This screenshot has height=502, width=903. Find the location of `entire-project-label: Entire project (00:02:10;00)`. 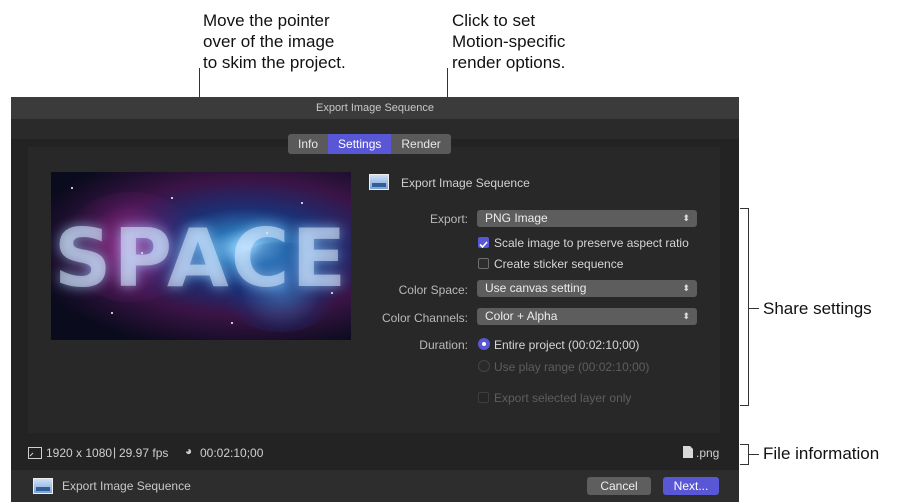

entire-project-label: Entire project (00:02:10;00) is located at coordinates (567, 345).